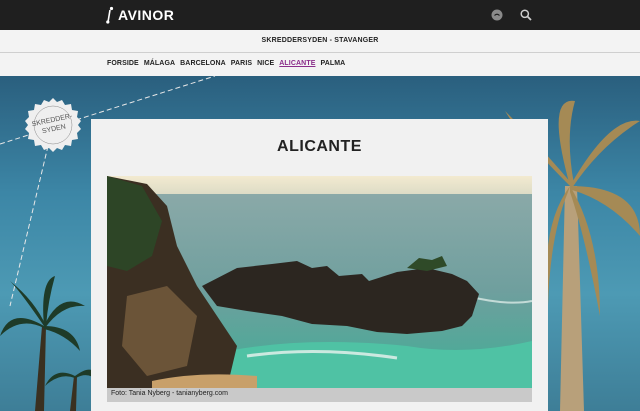  What do you see at coordinates (241, 63) in the screenshot?
I see `nav-item-paris: PARIS` at bounding box center [241, 63].